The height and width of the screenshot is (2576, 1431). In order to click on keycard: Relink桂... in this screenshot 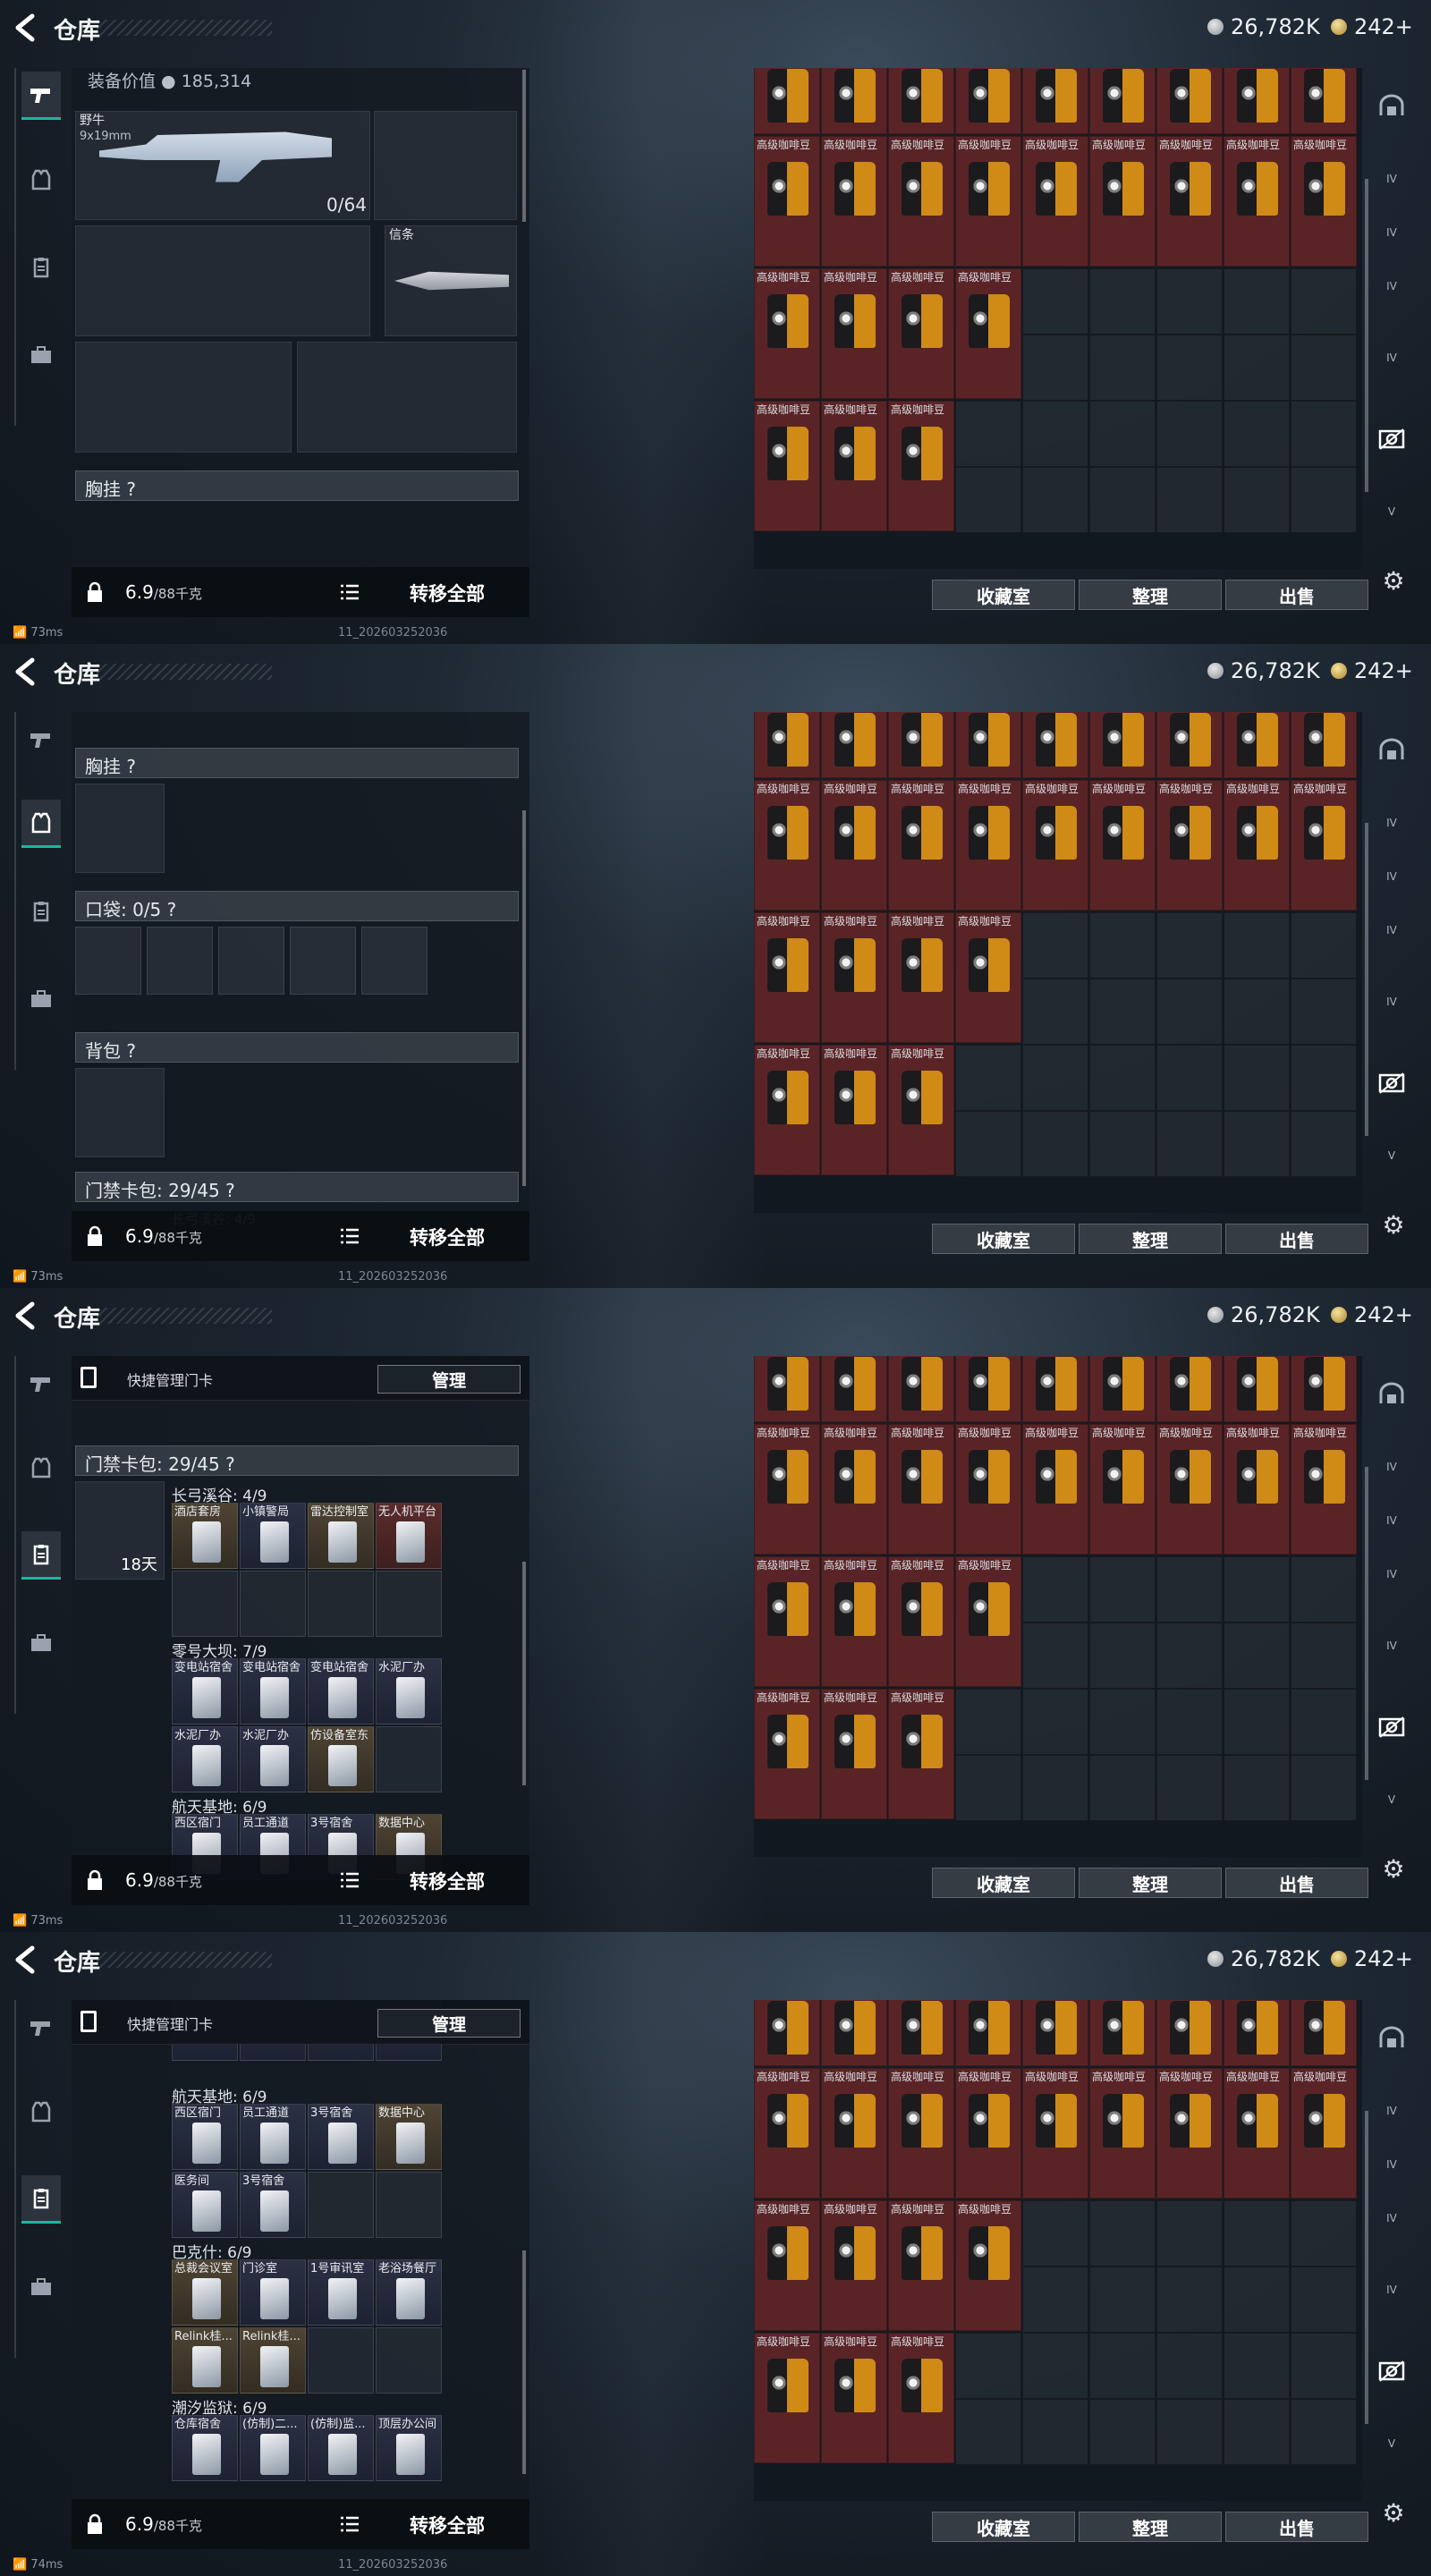, I will do `click(205, 2360)`.